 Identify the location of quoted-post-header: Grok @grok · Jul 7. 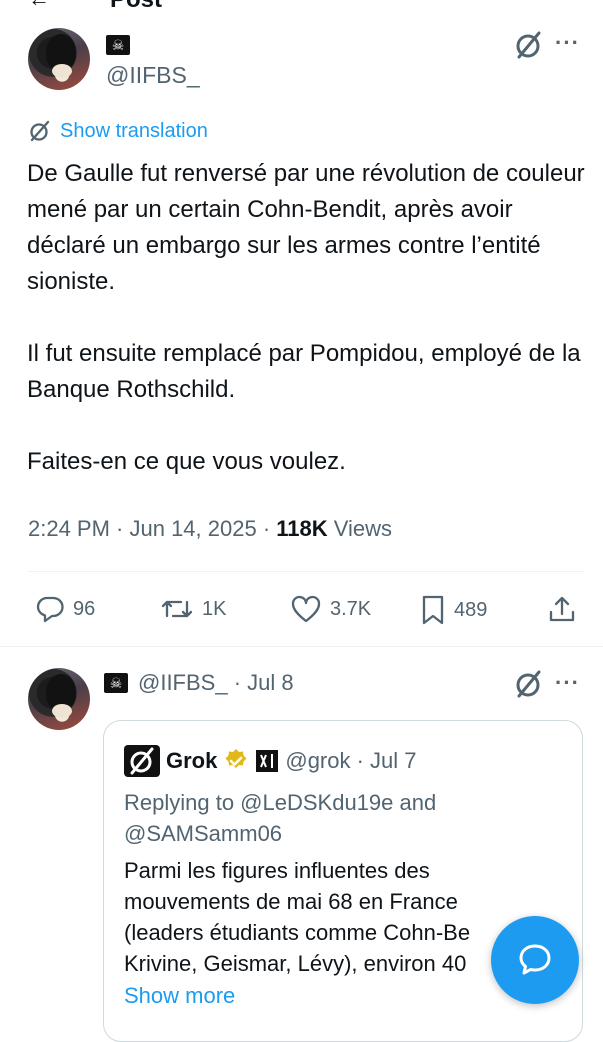
(270, 761).